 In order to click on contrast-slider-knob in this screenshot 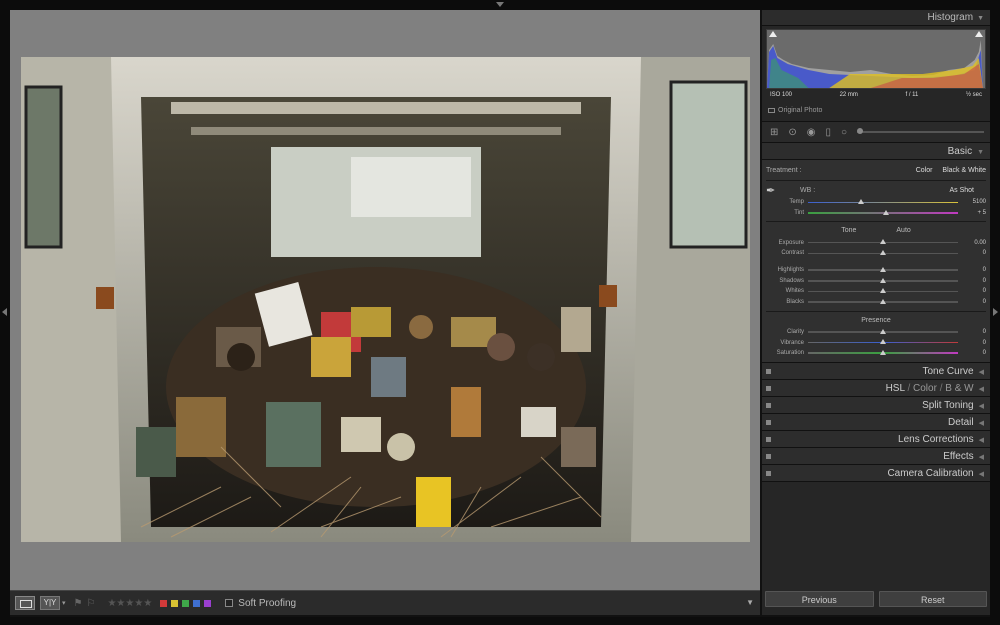, I will do `click(883, 253)`.